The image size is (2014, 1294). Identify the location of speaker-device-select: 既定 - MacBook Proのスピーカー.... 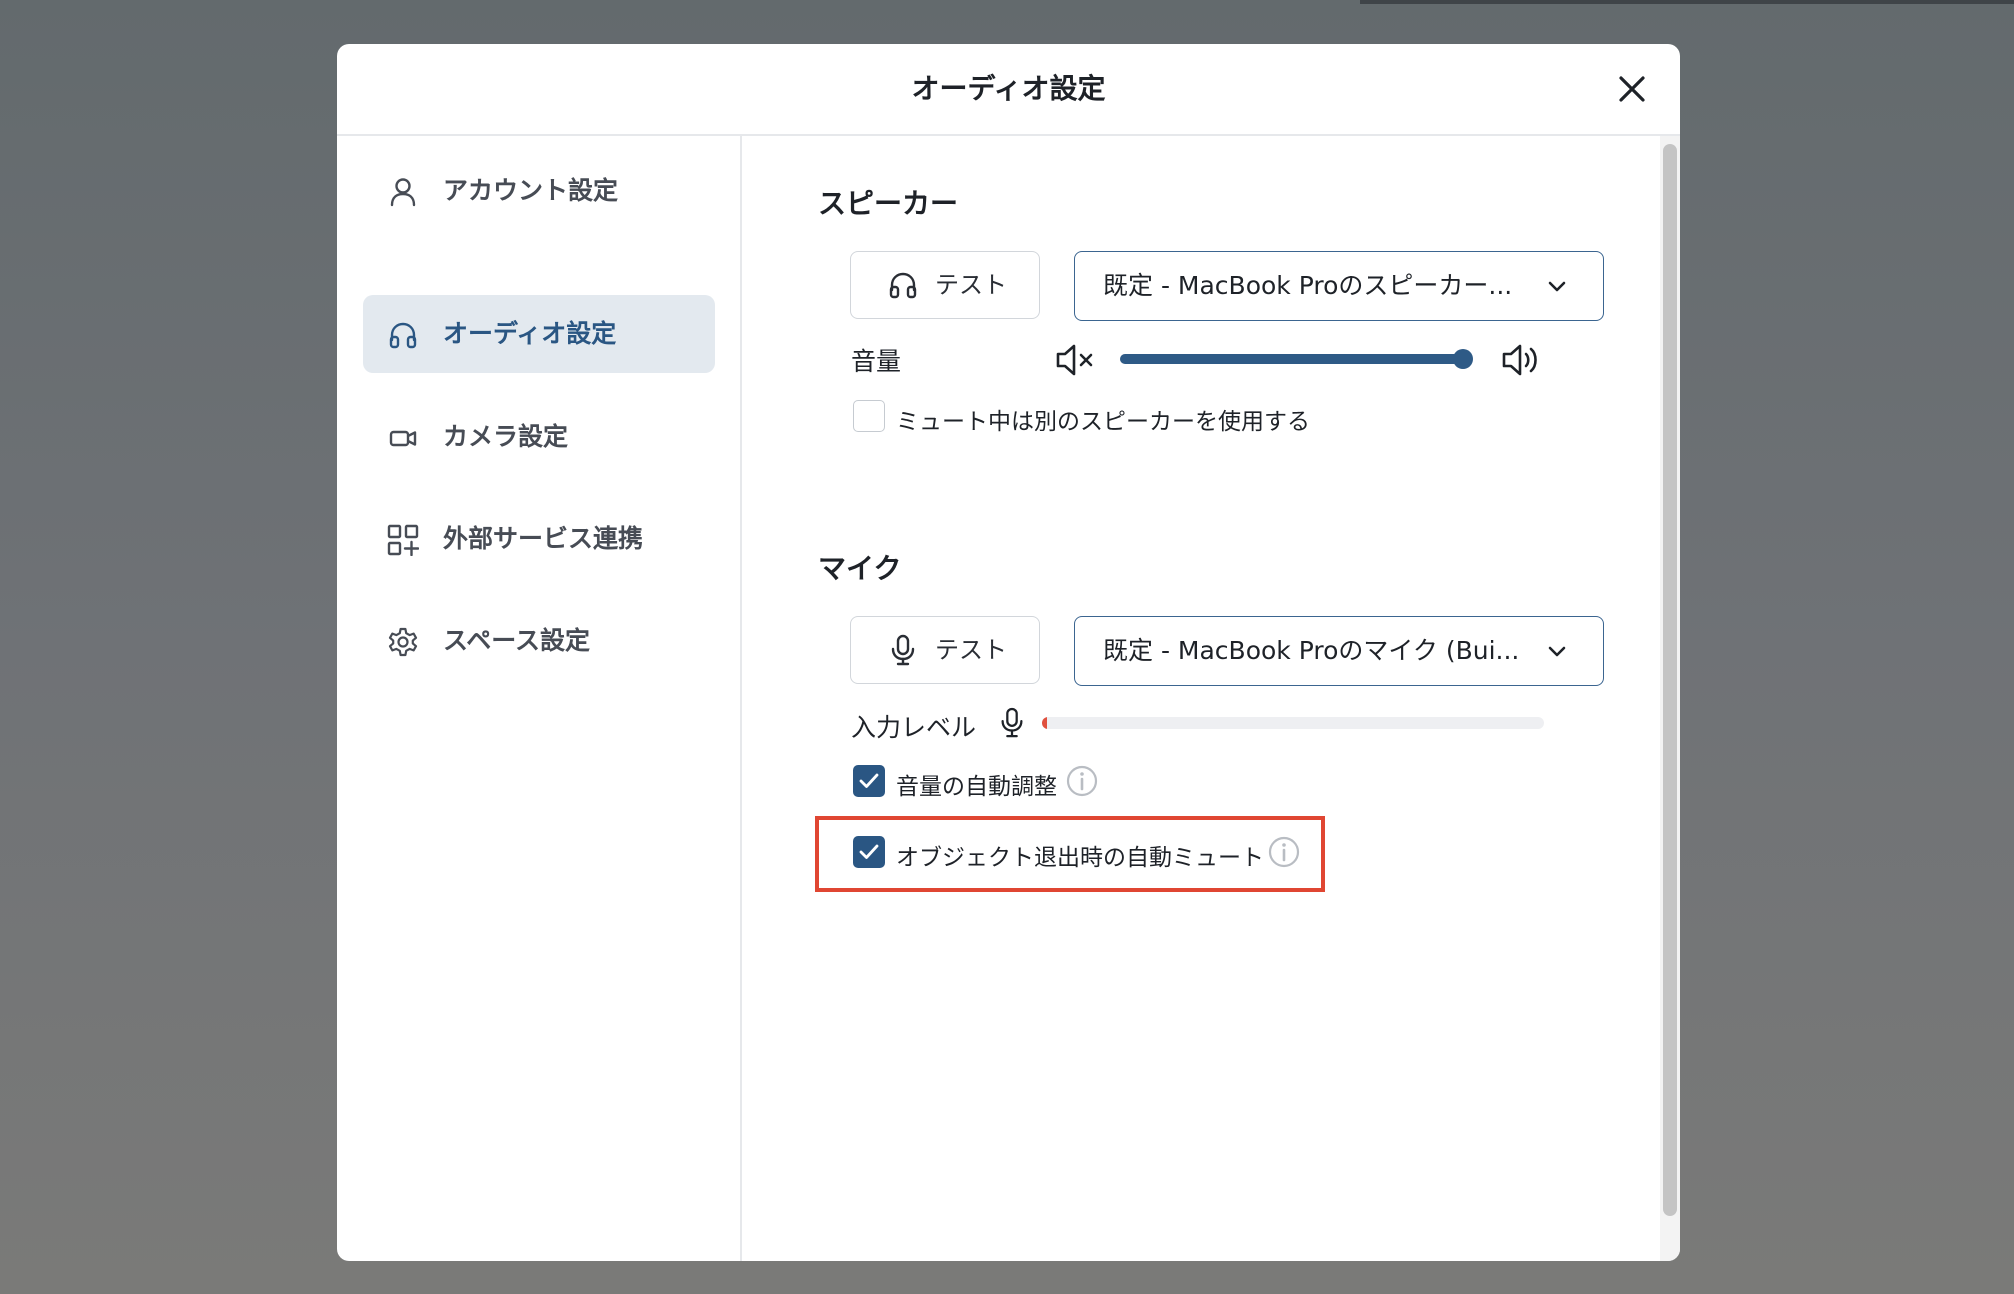
(1339, 286).